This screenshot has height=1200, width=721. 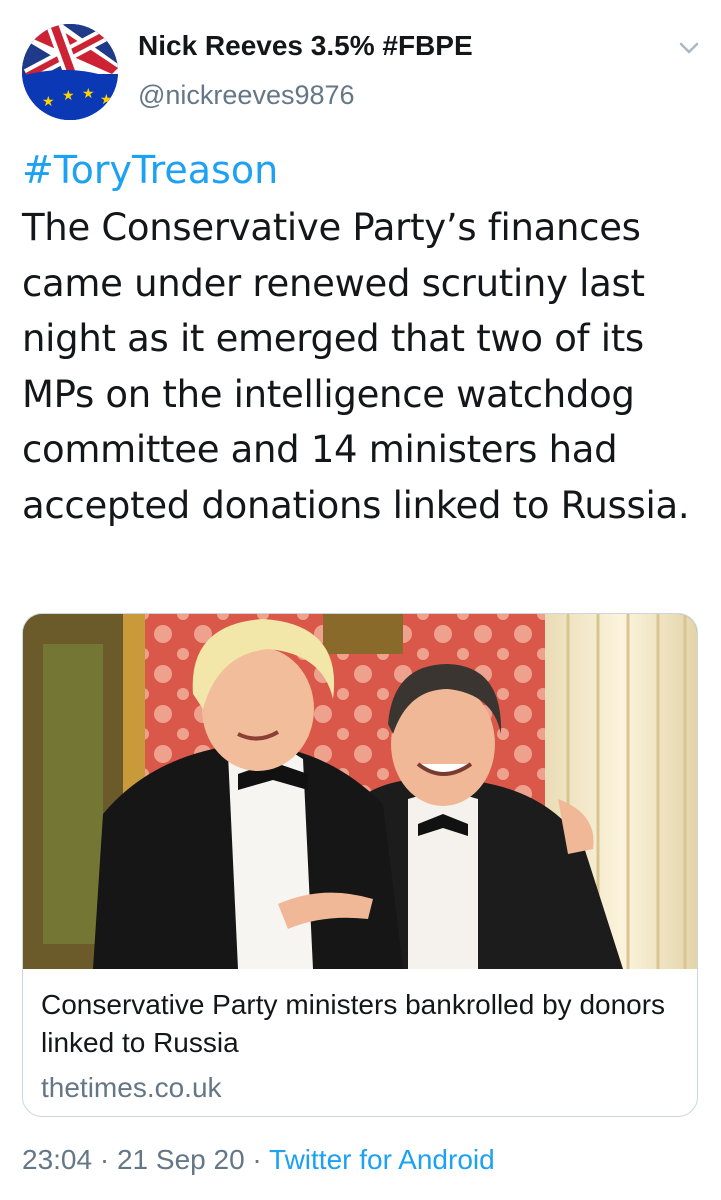 I want to click on hashtag-link: #ToryTreason, so click(x=150, y=170).